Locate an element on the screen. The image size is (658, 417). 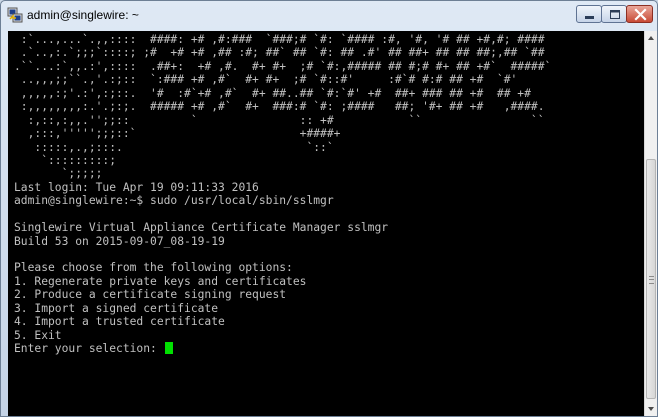
terminal-cursor is located at coordinates (168, 348).